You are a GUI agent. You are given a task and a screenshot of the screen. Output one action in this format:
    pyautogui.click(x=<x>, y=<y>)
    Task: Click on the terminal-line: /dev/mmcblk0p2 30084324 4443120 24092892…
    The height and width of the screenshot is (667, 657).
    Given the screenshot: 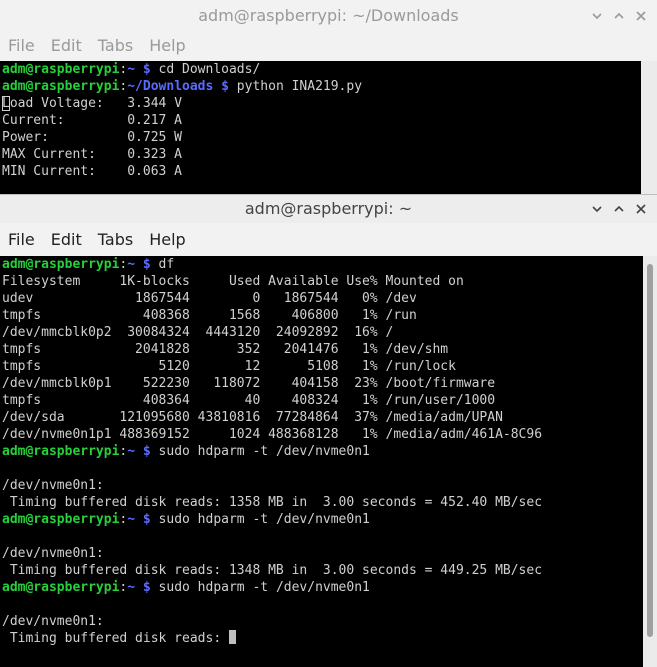 What is the action you would take?
    pyautogui.click(x=321, y=332)
    